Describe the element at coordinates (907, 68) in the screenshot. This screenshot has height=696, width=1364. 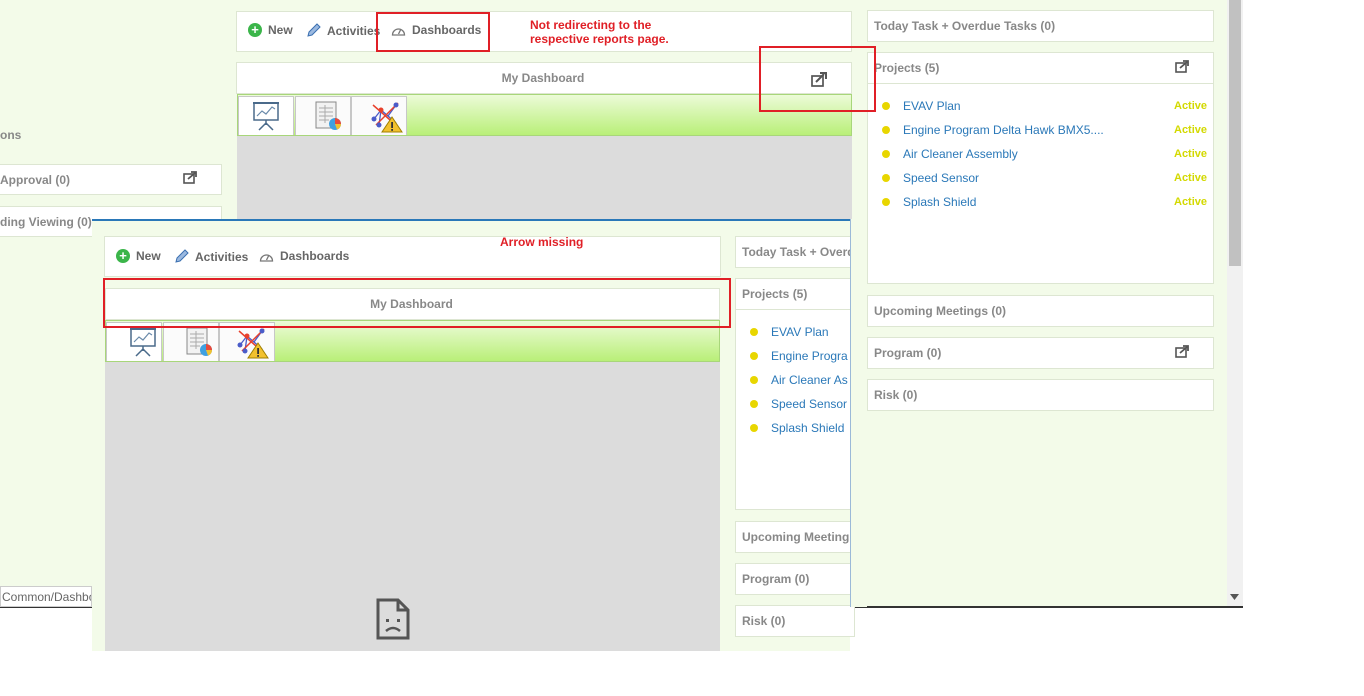
I see `projects-title: Projects (5)` at that location.